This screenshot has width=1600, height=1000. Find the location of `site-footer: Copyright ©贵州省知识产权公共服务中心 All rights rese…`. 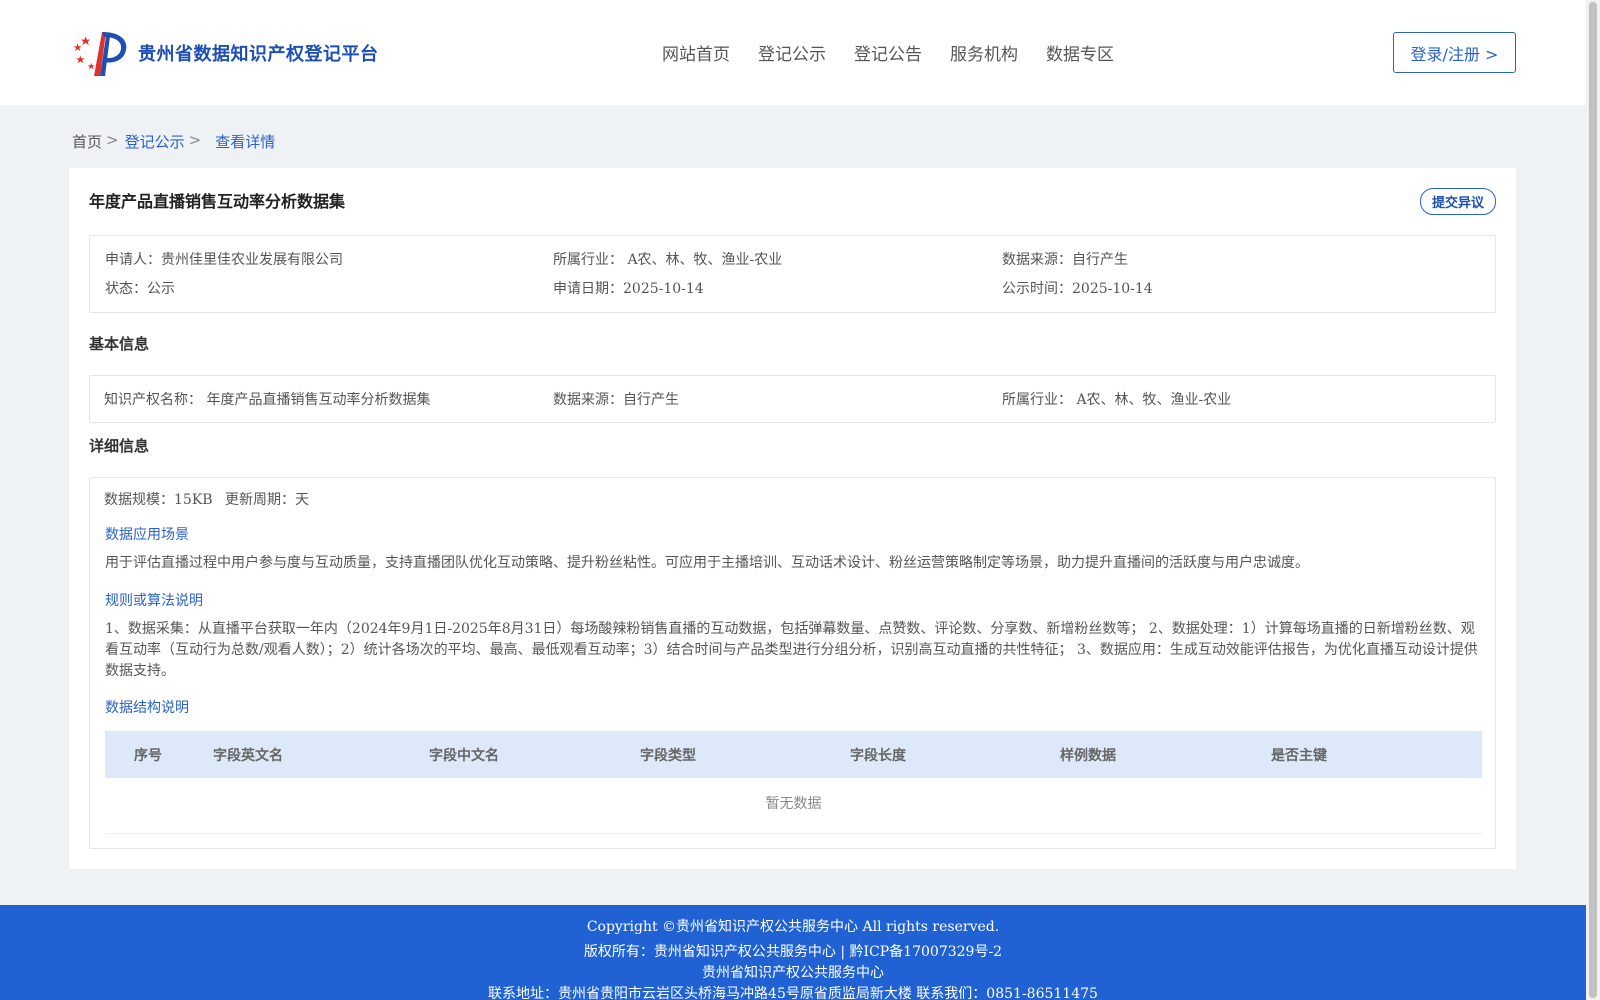

site-footer: Copyright ©贵州省知识产权公共服务中心 All rights rese… is located at coordinates (793, 952).